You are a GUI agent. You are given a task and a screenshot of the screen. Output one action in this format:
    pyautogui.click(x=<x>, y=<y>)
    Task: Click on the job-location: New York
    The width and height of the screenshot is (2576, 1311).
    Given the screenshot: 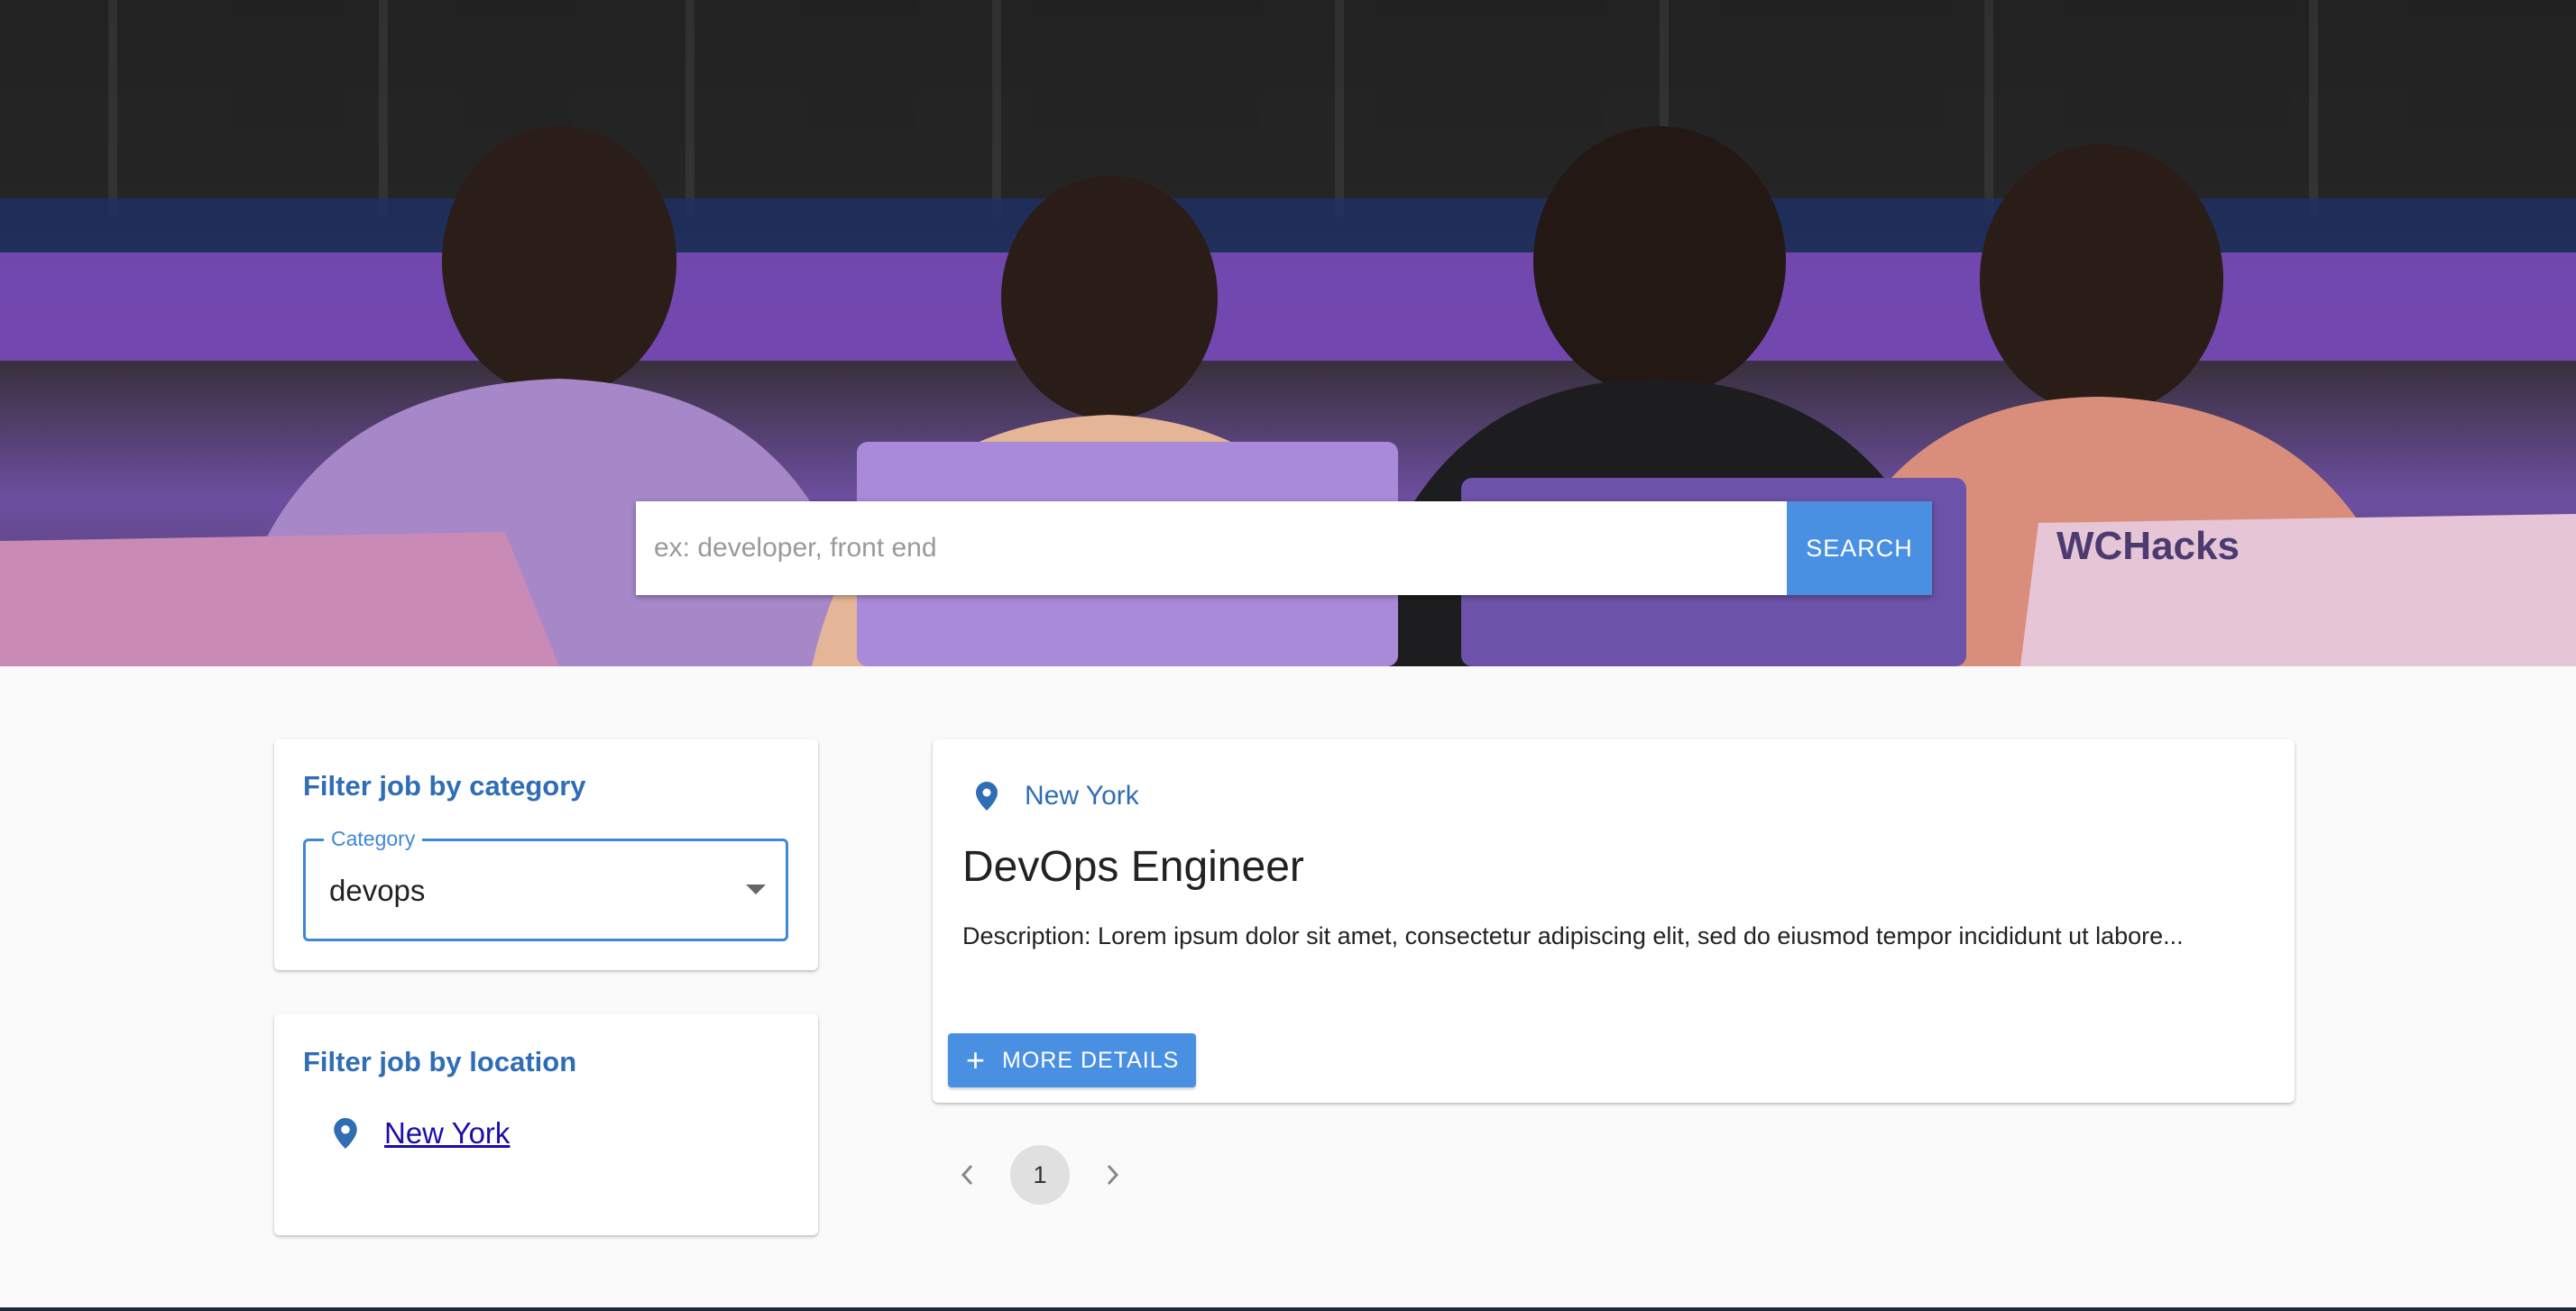 What is the action you would take?
    pyautogui.click(x=1057, y=796)
    